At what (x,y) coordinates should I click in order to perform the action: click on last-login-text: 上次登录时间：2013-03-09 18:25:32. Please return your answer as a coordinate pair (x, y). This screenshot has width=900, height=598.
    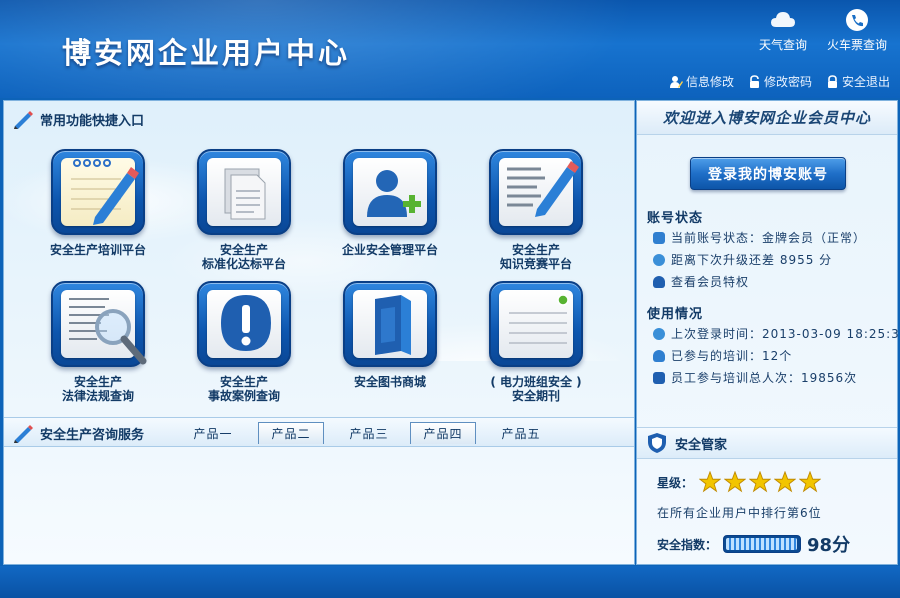
    Looking at the image, I should click on (785, 334).